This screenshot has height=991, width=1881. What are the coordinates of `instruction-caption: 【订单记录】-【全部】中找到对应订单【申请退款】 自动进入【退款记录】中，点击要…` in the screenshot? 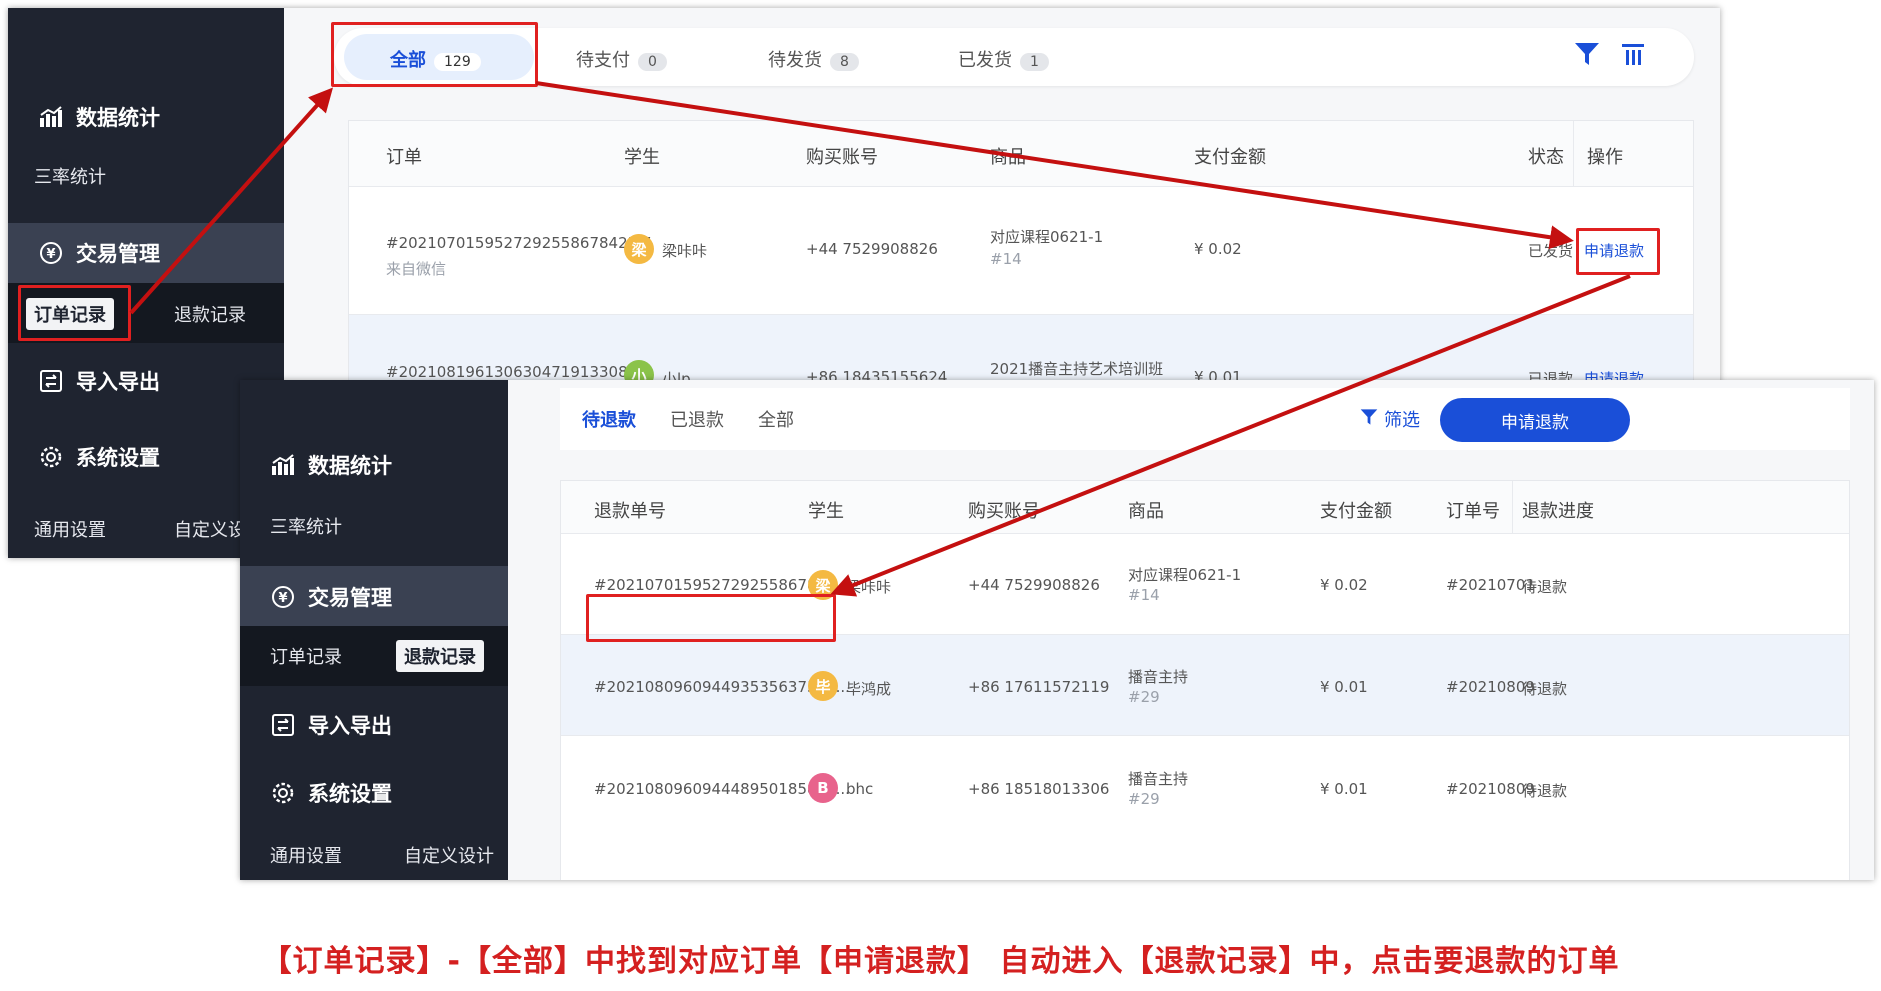 It's located at (940, 961).